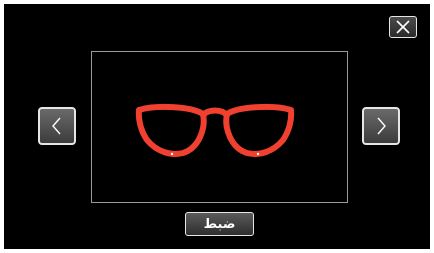 This screenshot has height=253, width=434. I want to click on next-button, so click(381, 126).